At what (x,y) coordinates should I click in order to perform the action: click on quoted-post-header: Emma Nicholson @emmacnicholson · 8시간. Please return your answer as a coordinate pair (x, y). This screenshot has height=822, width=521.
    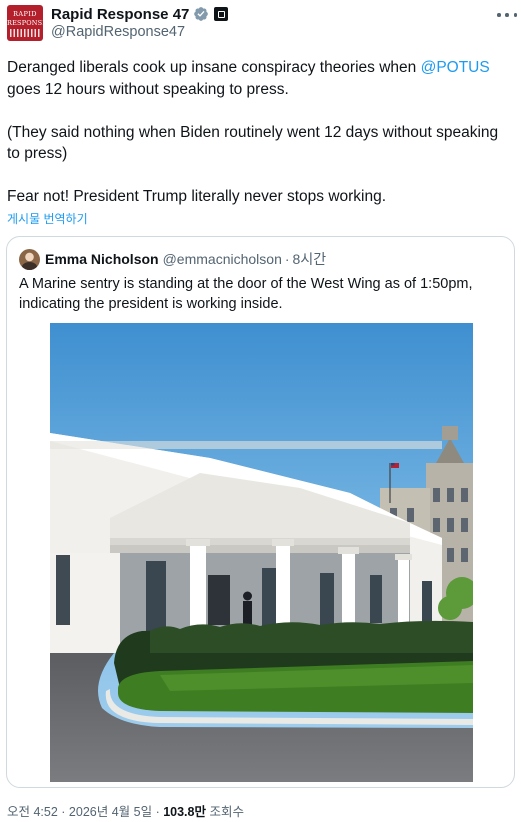
    Looking at the image, I should click on (185, 258).